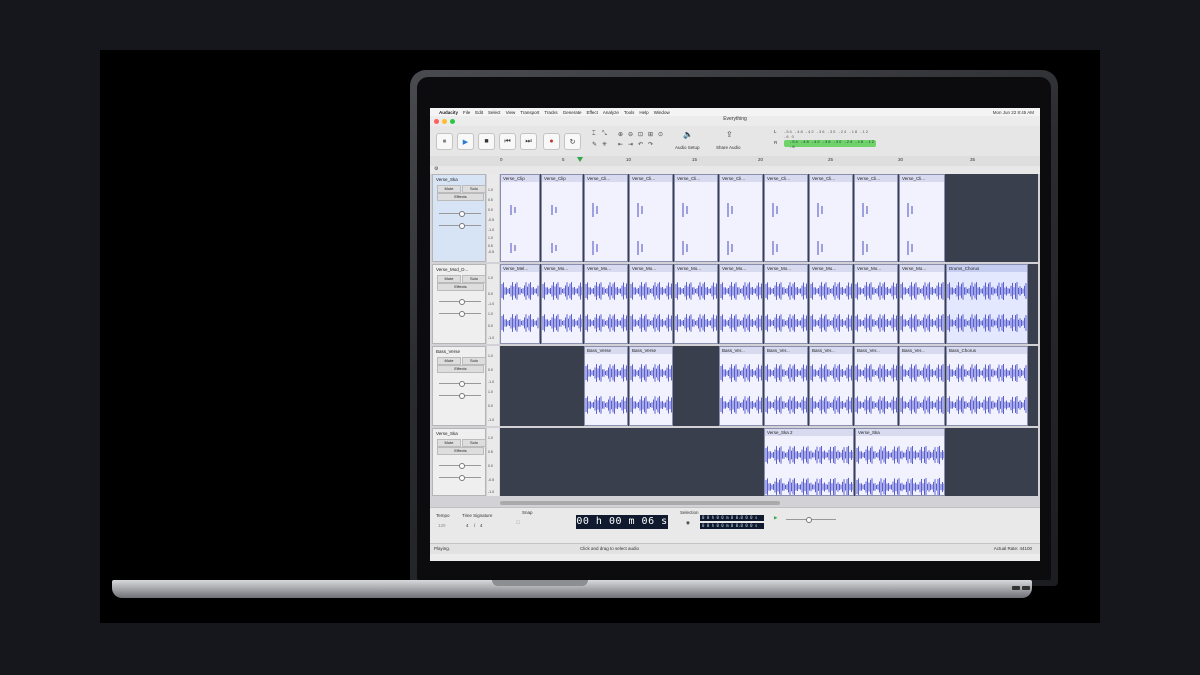 Image resolution: width=1200 pixels, height=675 pixels. What do you see at coordinates (830, 144) in the screenshot?
I see `playback-meter: -54 -48 -42 -36 -30 -24 -18 -12 -6` at bounding box center [830, 144].